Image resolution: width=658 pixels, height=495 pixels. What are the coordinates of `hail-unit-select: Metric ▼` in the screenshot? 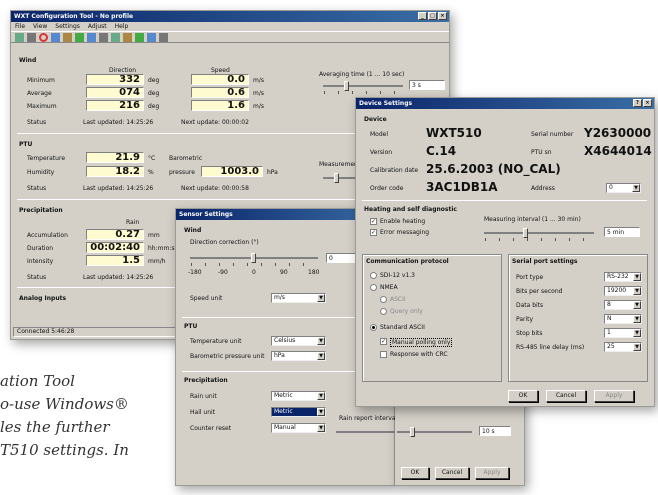 It's located at (298, 412).